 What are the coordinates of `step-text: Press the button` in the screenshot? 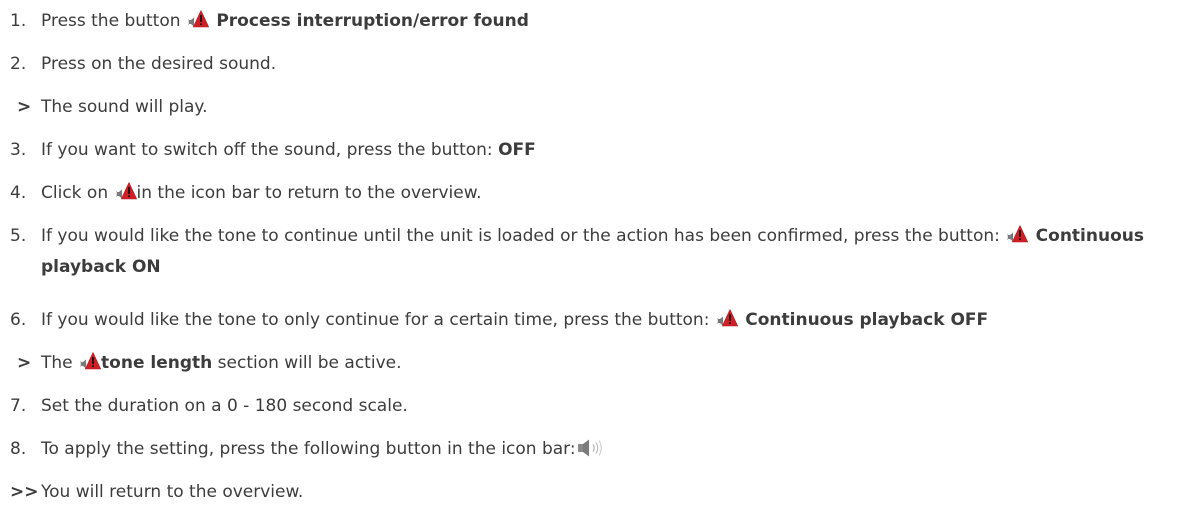 It's located at (113, 21).